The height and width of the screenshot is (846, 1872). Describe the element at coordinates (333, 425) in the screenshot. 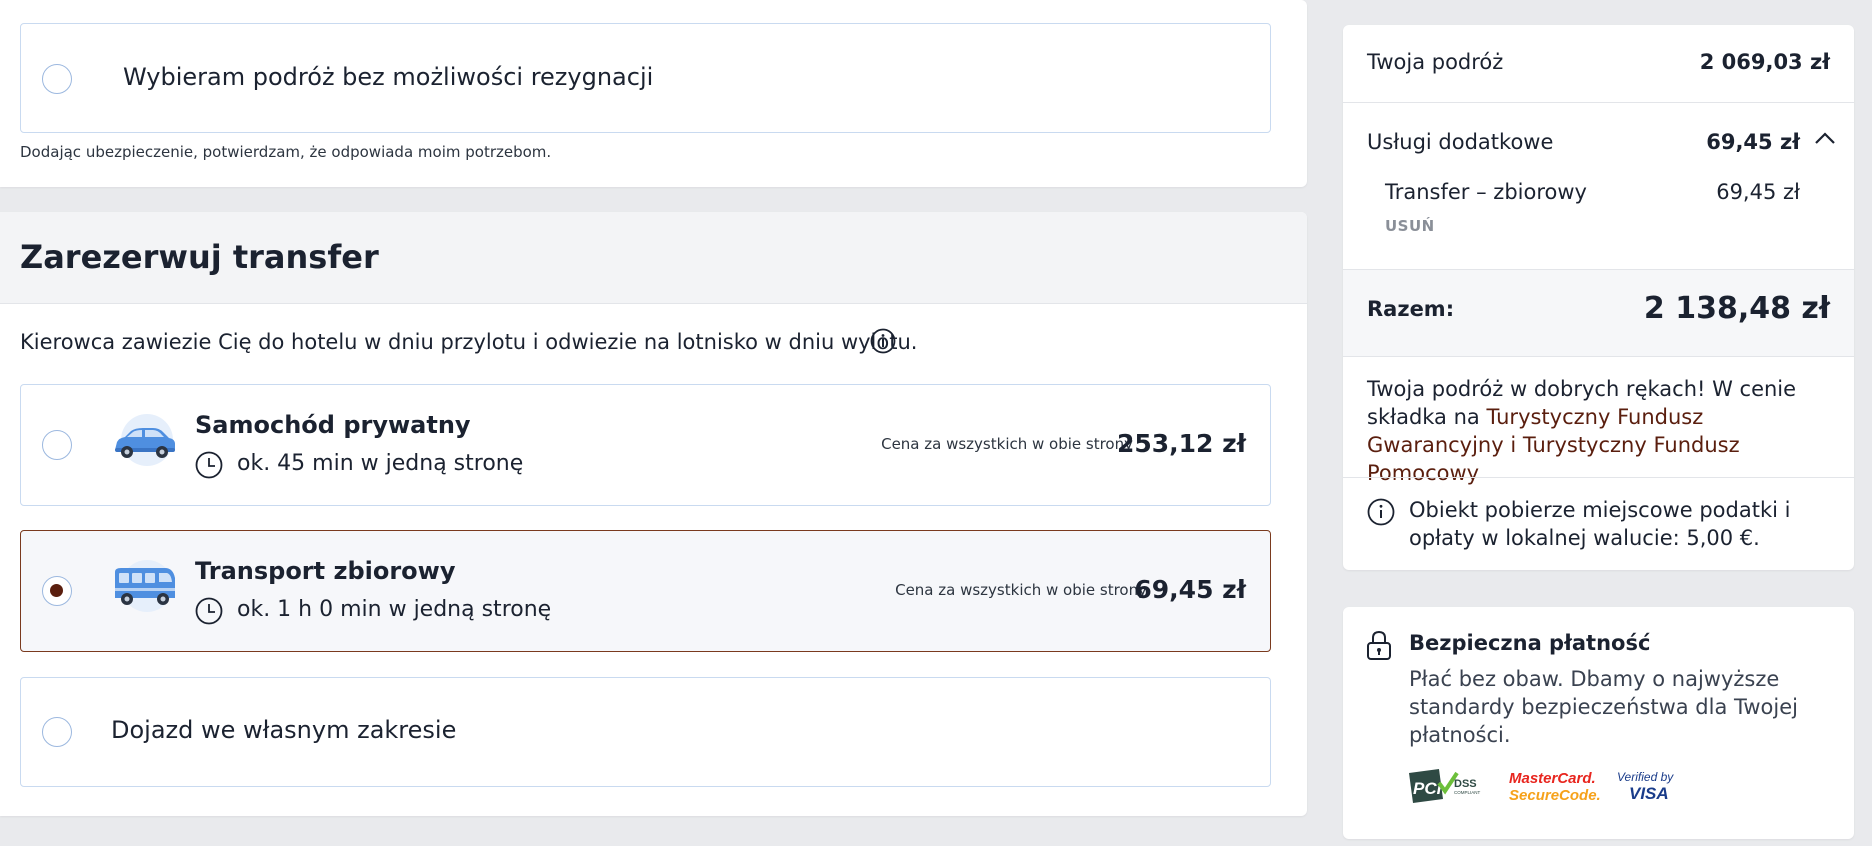

I see `private-car-title: Samochód prywatny` at that location.